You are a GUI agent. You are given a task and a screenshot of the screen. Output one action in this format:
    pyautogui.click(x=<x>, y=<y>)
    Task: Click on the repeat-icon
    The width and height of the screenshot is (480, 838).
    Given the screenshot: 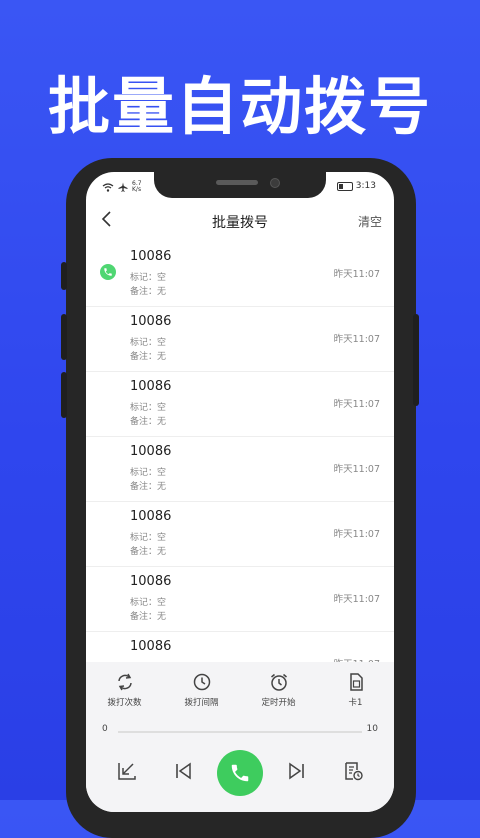 What is the action you would take?
    pyautogui.click(x=124, y=682)
    